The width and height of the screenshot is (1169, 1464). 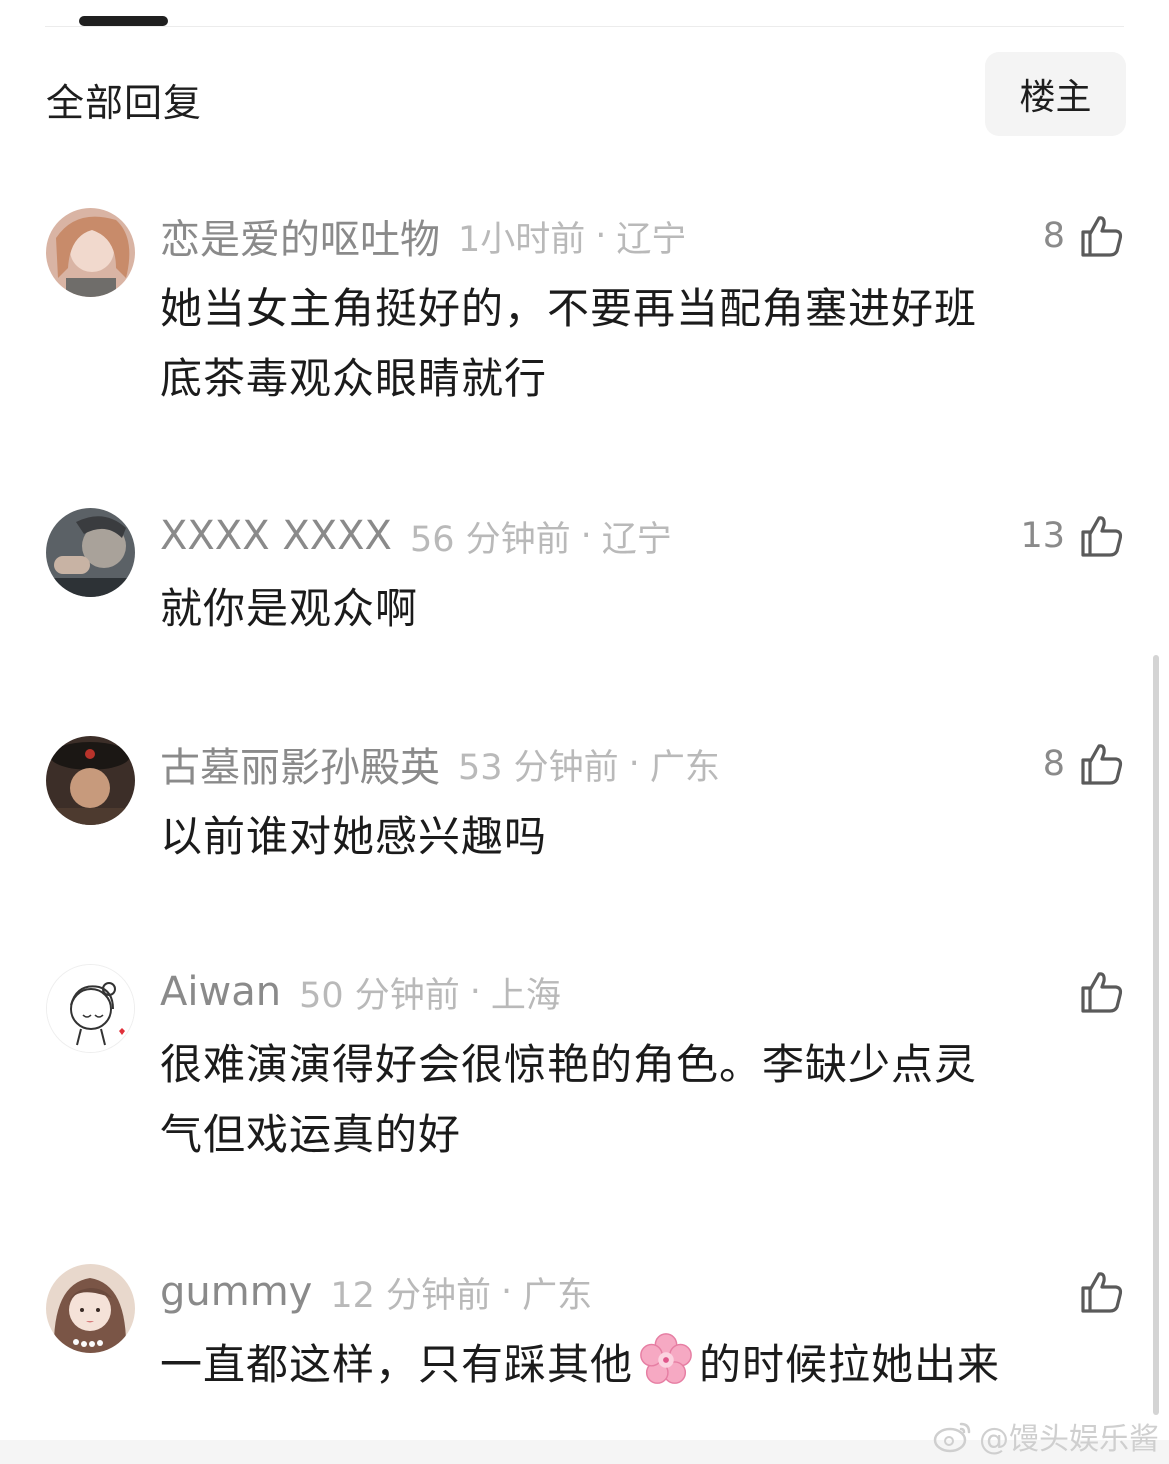 What do you see at coordinates (1156, 1035) in the screenshot?
I see `scrollbar` at bounding box center [1156, 1035].